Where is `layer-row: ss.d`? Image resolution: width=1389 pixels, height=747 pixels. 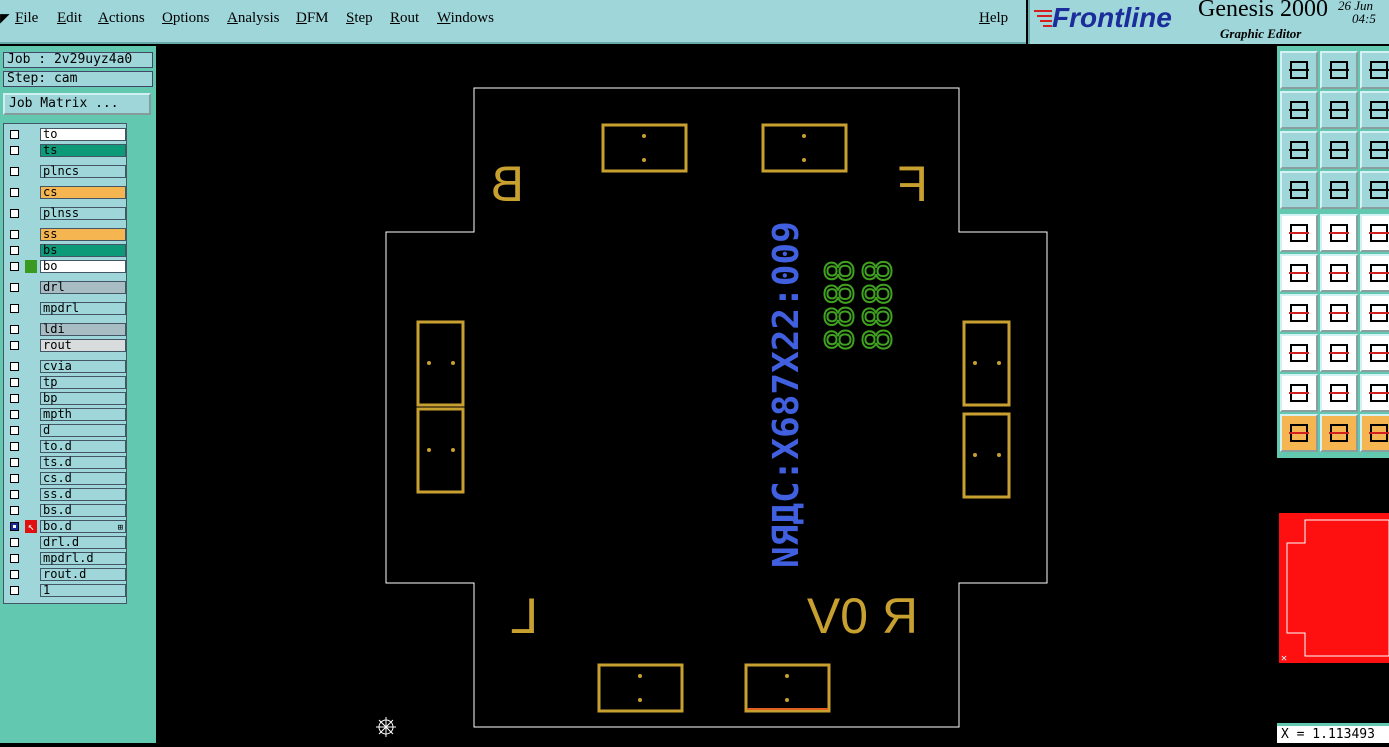
layer-row: ss.d is located at coordinates (67, 495).